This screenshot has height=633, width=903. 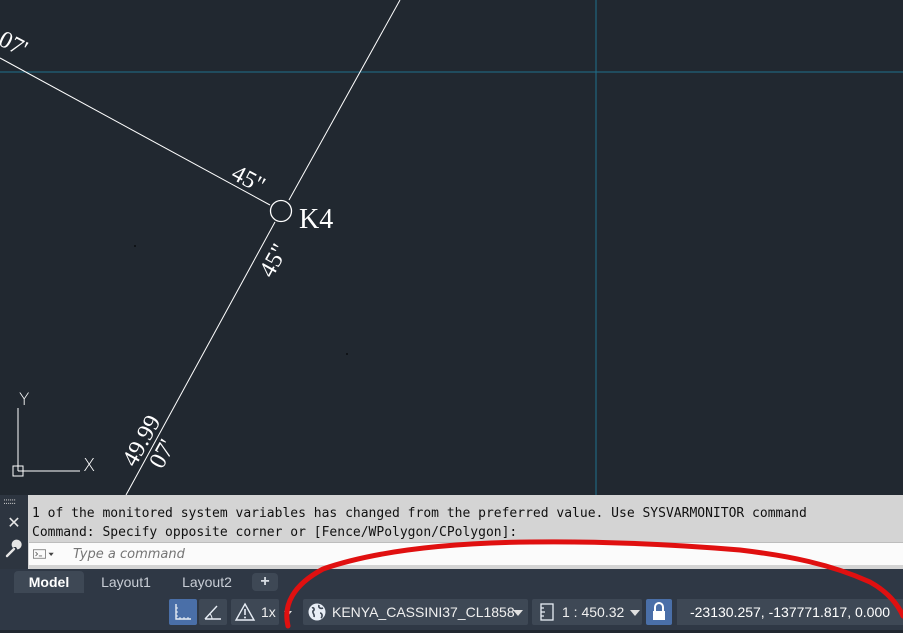 What do you see at coordinates (265, 582) in the screenshot?
I see `add-layout-button: +` at bounding box center [265, 582].